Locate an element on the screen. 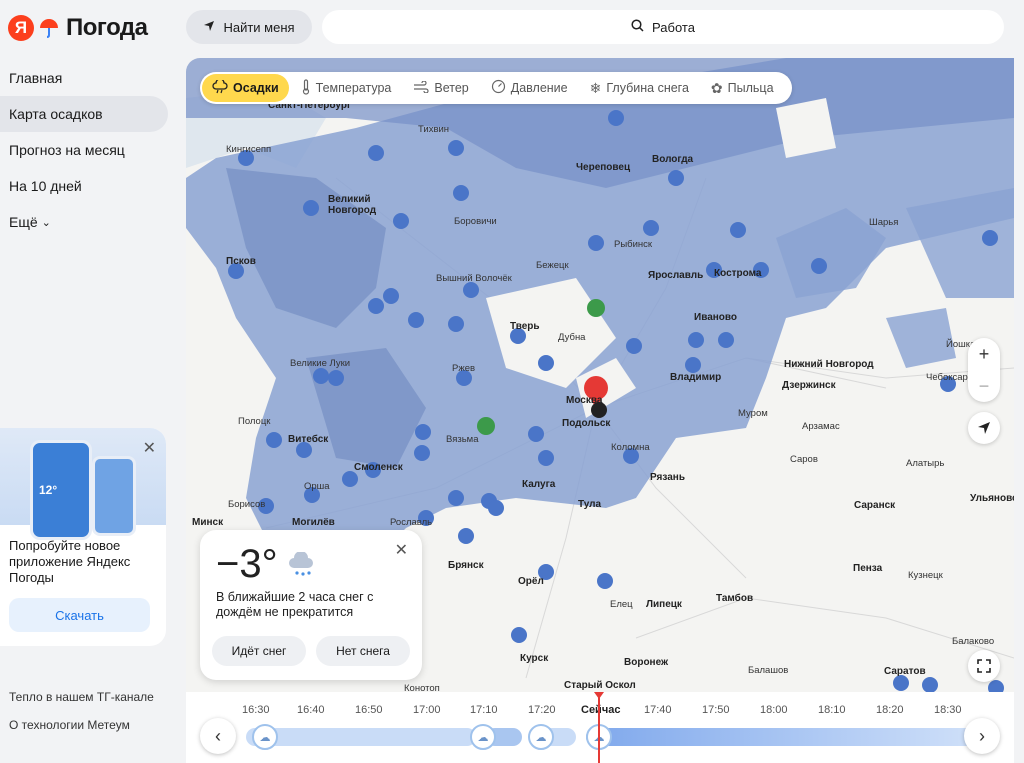 Image resolution: width=1024 pixels, height=763 pixels. city-label: Тихвин is located at coordinates (434, 129).